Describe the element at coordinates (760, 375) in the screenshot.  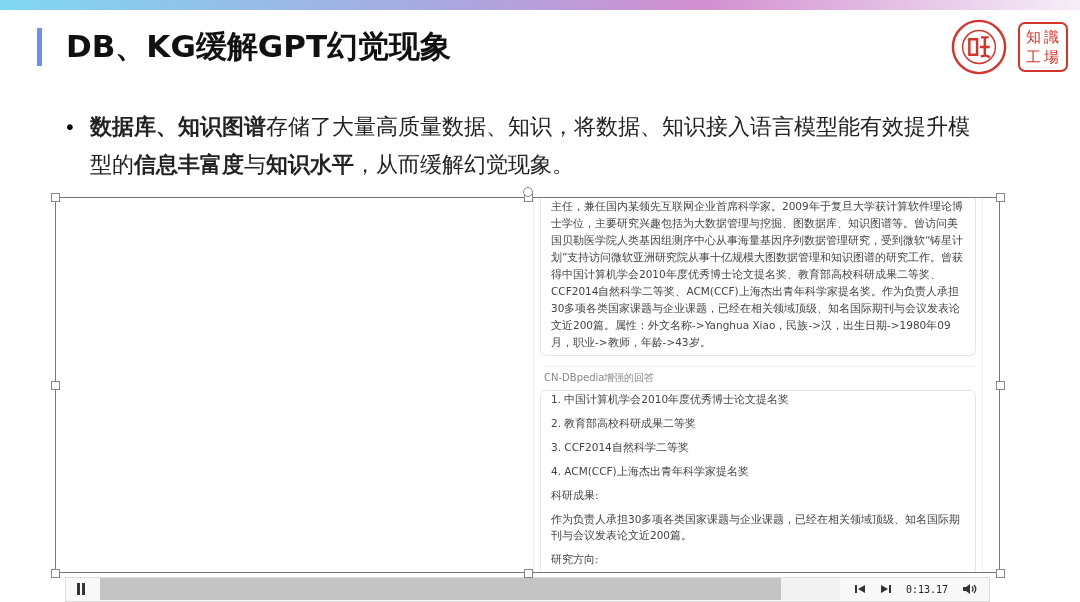
I see `section-label: CN-DBpedia增强的回答` at that location.